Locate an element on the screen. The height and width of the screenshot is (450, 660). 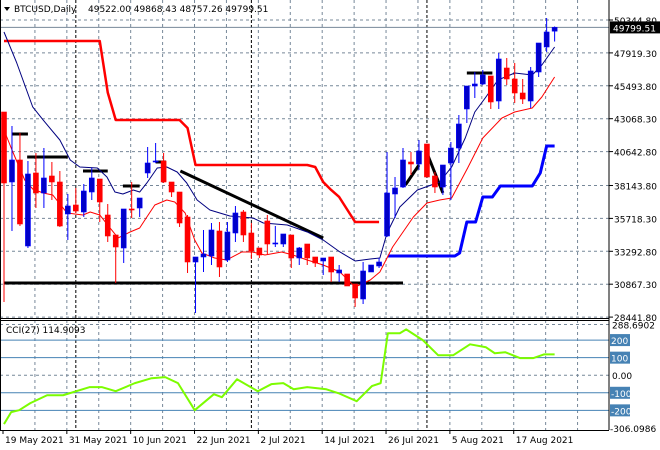
date-axis-label: 22 Jun 2021 is located at coordinates (224, 441).